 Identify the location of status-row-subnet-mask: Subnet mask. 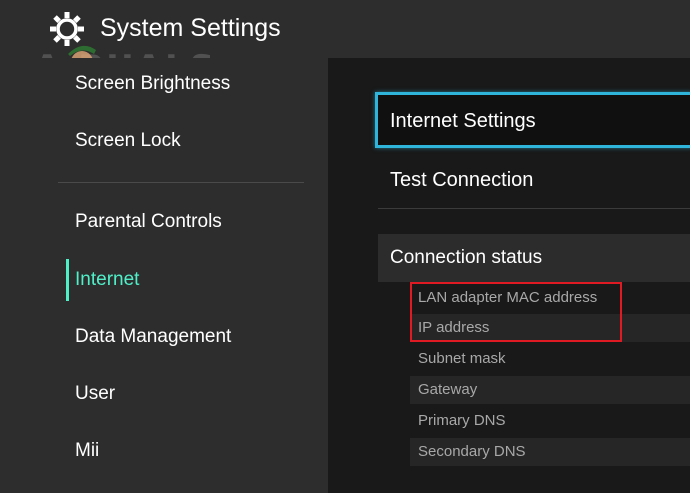
(550, 359).